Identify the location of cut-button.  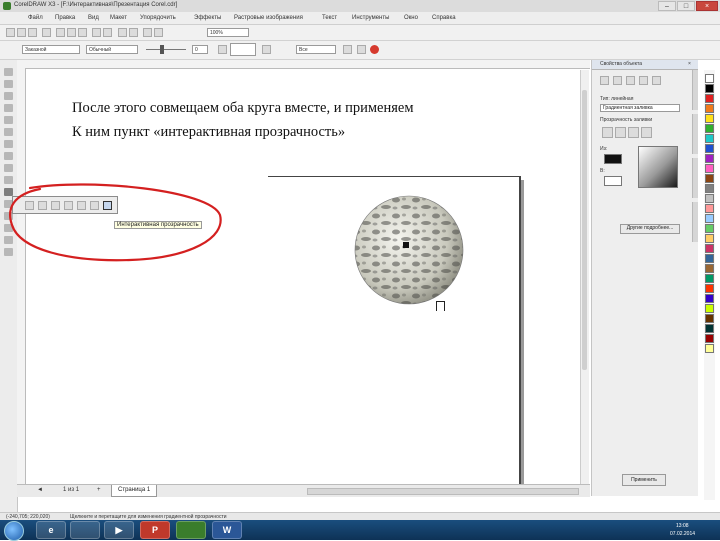
(60, 32).